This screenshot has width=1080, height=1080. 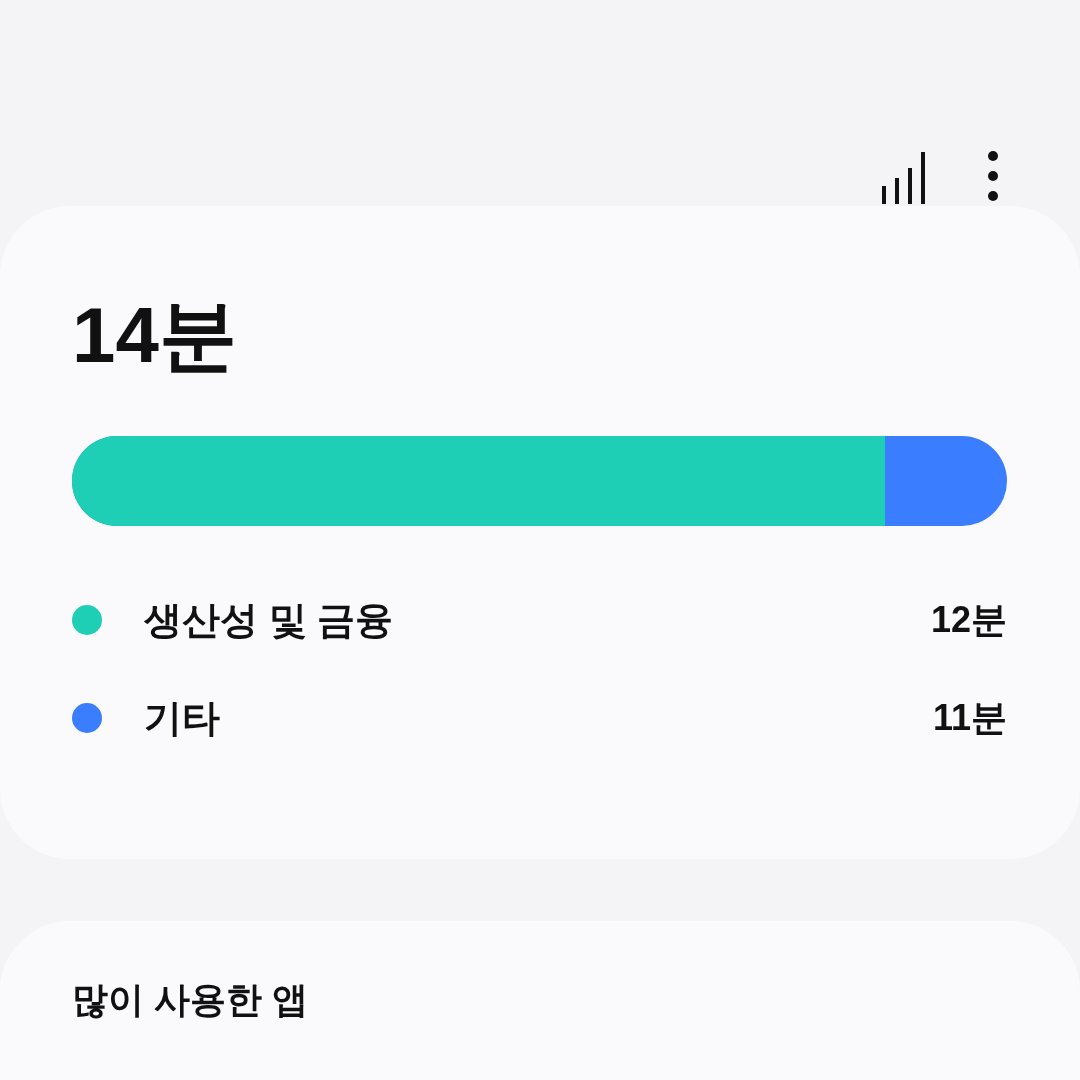 I want to click on category-time: 12분, so click(x=968, y=620).